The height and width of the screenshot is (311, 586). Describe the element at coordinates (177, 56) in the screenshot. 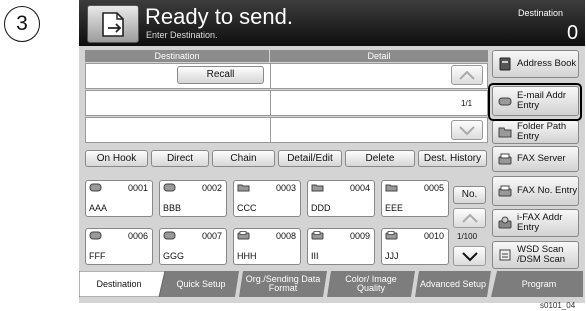

I see `destination-column-header: Destination` at that location.